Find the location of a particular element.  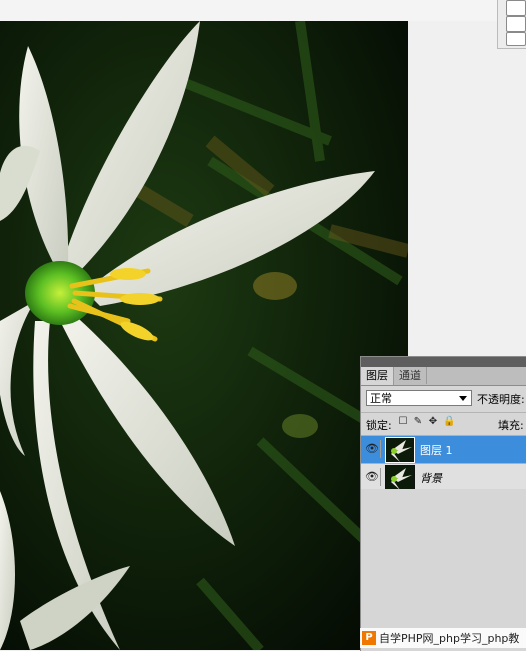

blend-mode-value: 正常 is located at coordinates (381, 398).